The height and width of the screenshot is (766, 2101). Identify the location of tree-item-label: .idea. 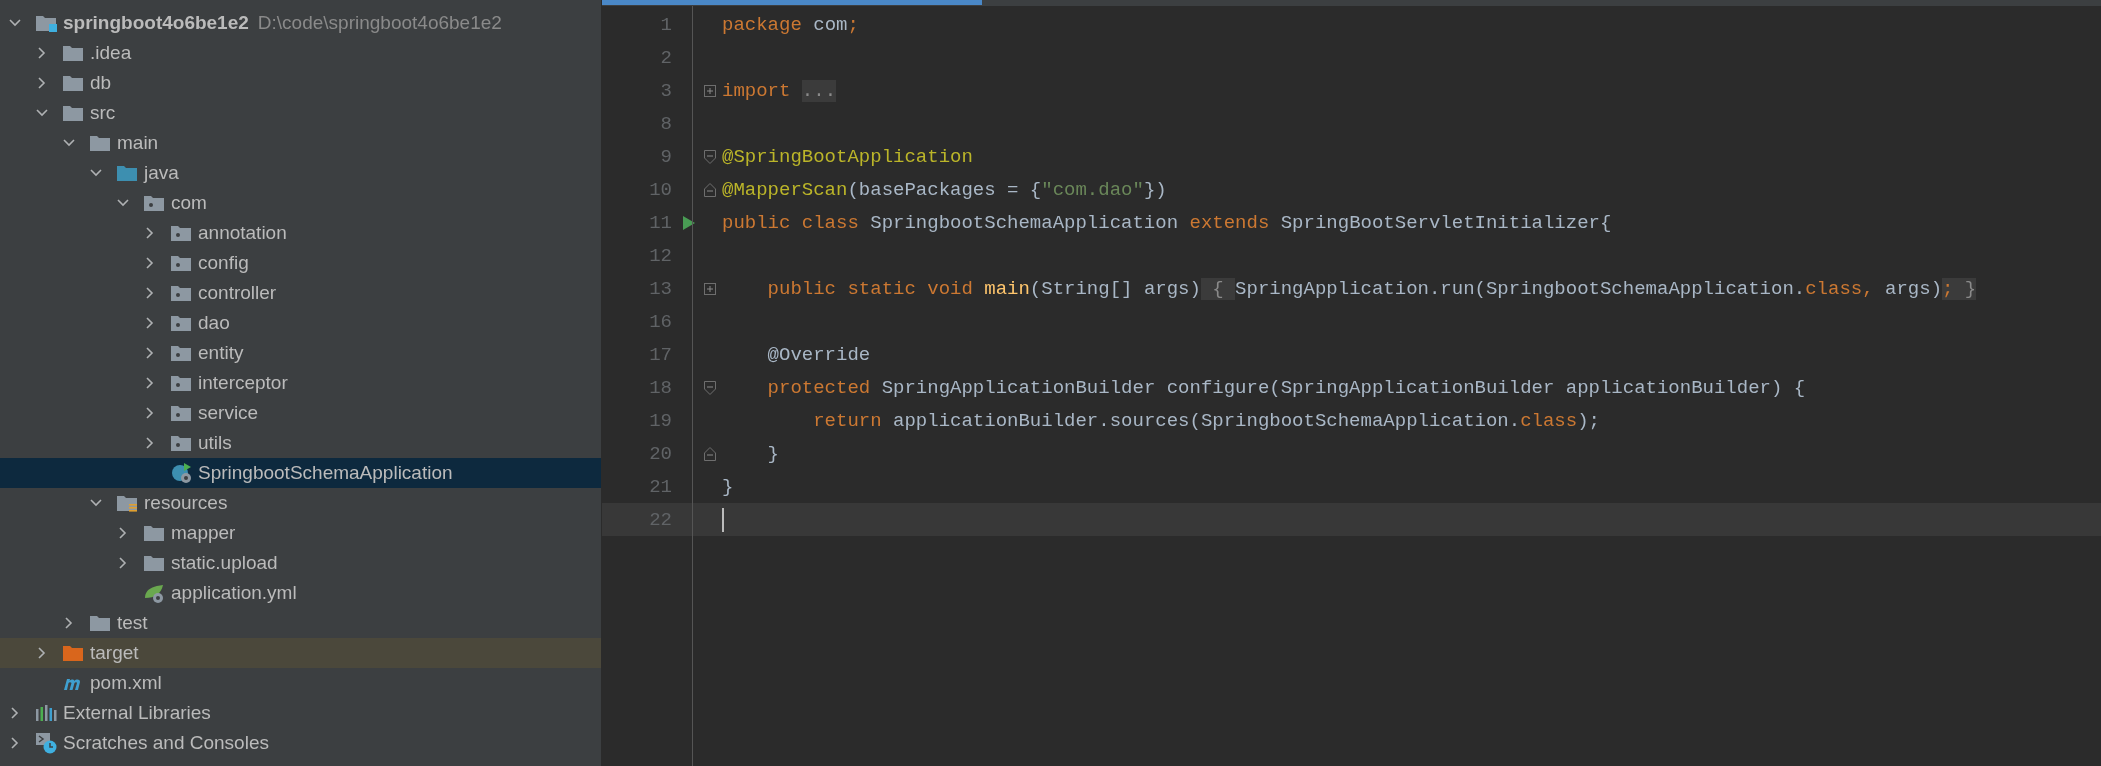
(111, 53).